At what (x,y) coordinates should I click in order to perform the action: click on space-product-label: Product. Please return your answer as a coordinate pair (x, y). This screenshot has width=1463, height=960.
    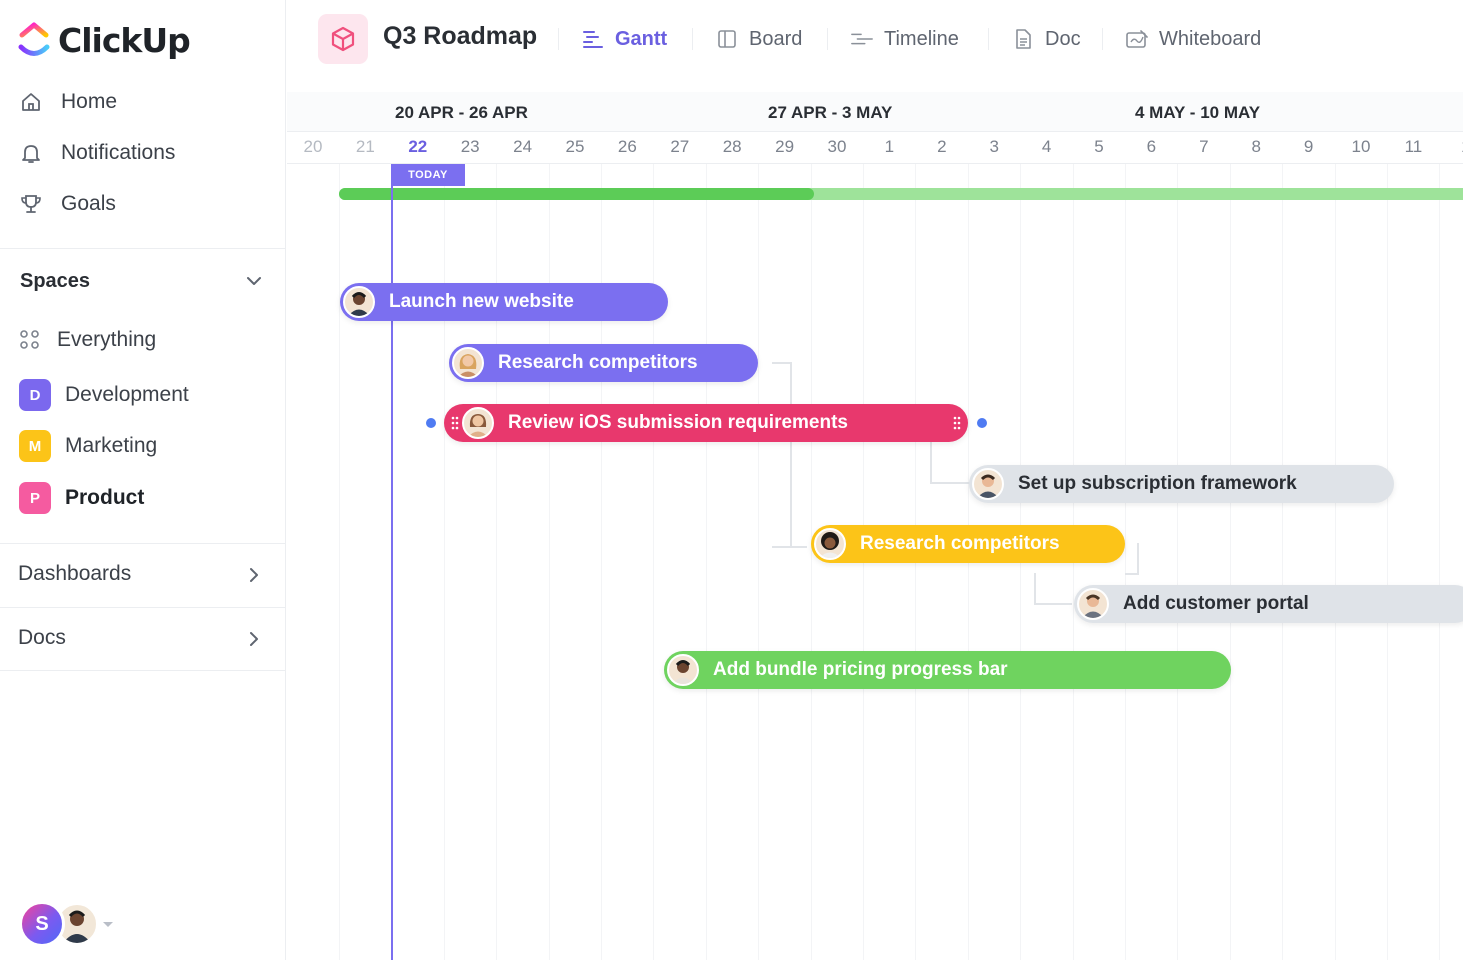
    Looking at the image, I should click on (105, 497).